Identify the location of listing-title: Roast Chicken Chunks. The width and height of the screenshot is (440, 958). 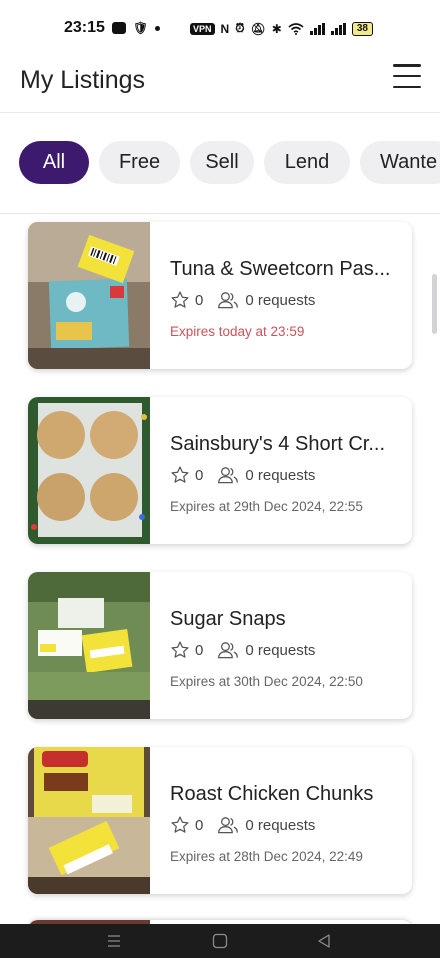
(272, 794).